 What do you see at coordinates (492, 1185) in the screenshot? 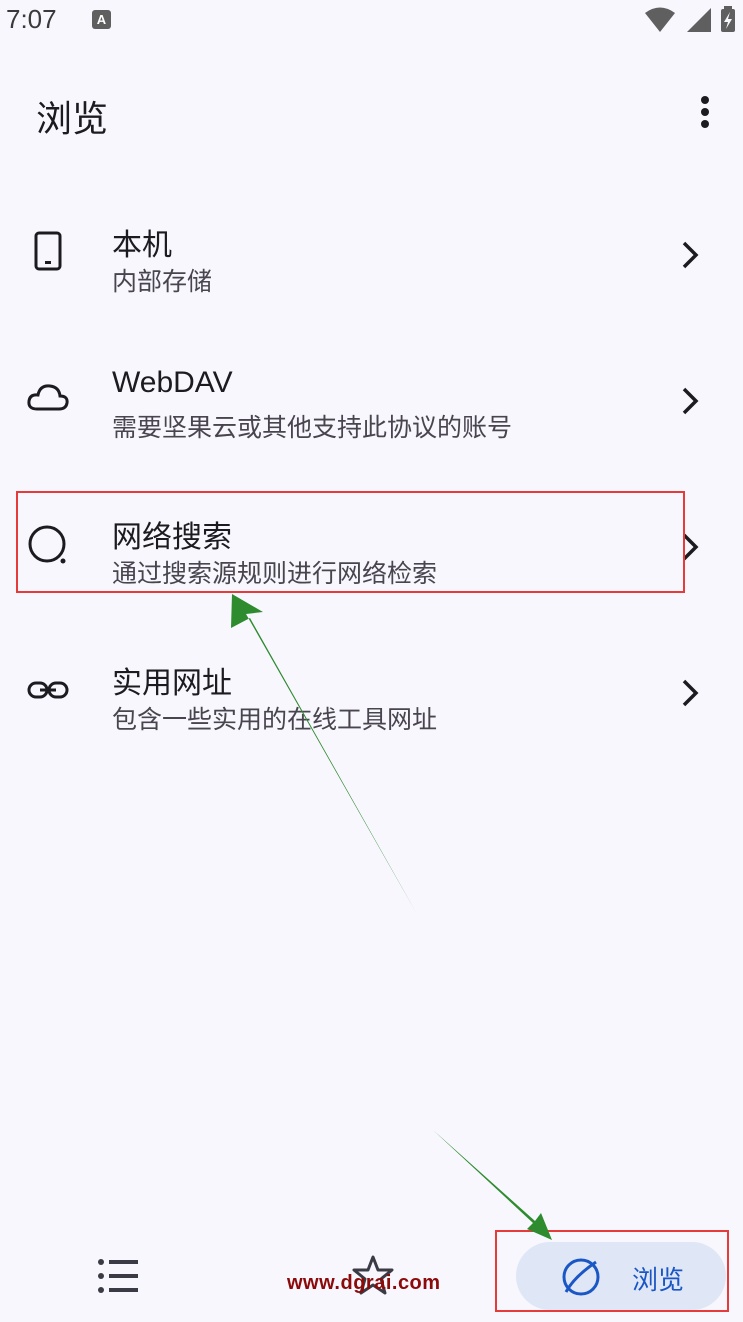
I see `arrow-to-browse-tab` at bounding box center [492, 1185].